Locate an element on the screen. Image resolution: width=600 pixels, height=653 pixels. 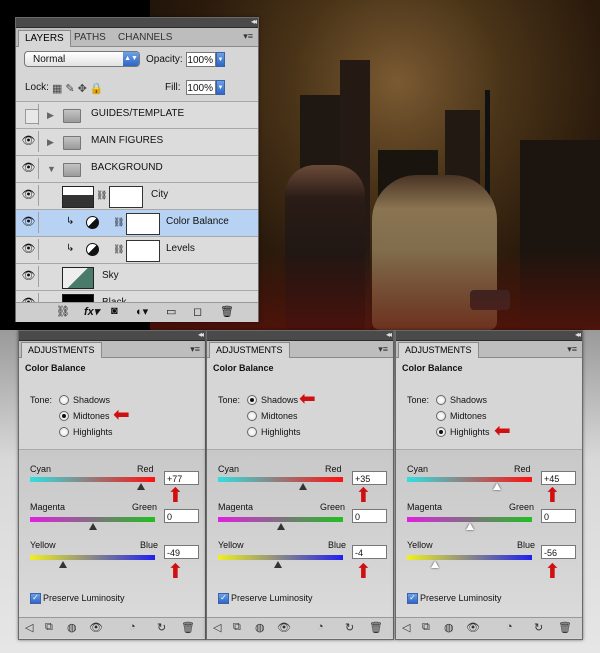
tab-channels: CHANNELS is located at coordinates (145, 38).